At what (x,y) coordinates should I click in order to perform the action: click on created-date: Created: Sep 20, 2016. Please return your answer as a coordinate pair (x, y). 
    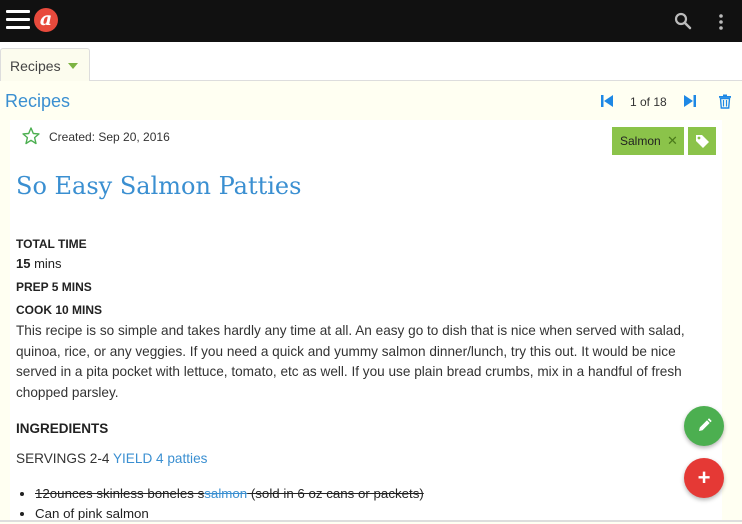
    Looking at the image, I should click on (109, 137).